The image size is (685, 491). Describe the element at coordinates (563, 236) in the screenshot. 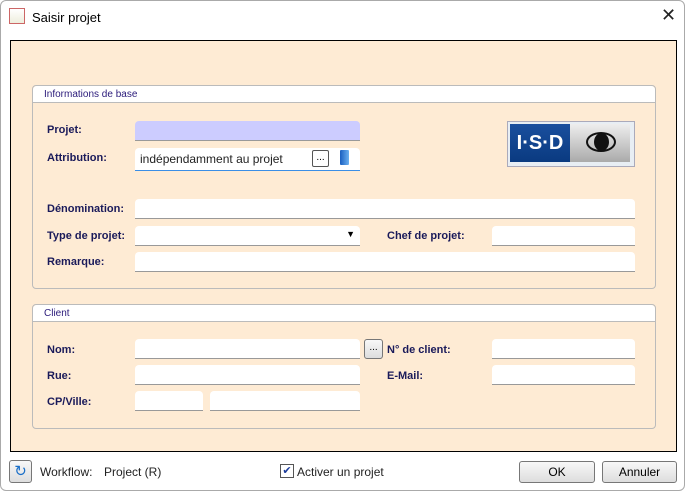

I see `chef-input` at that location.